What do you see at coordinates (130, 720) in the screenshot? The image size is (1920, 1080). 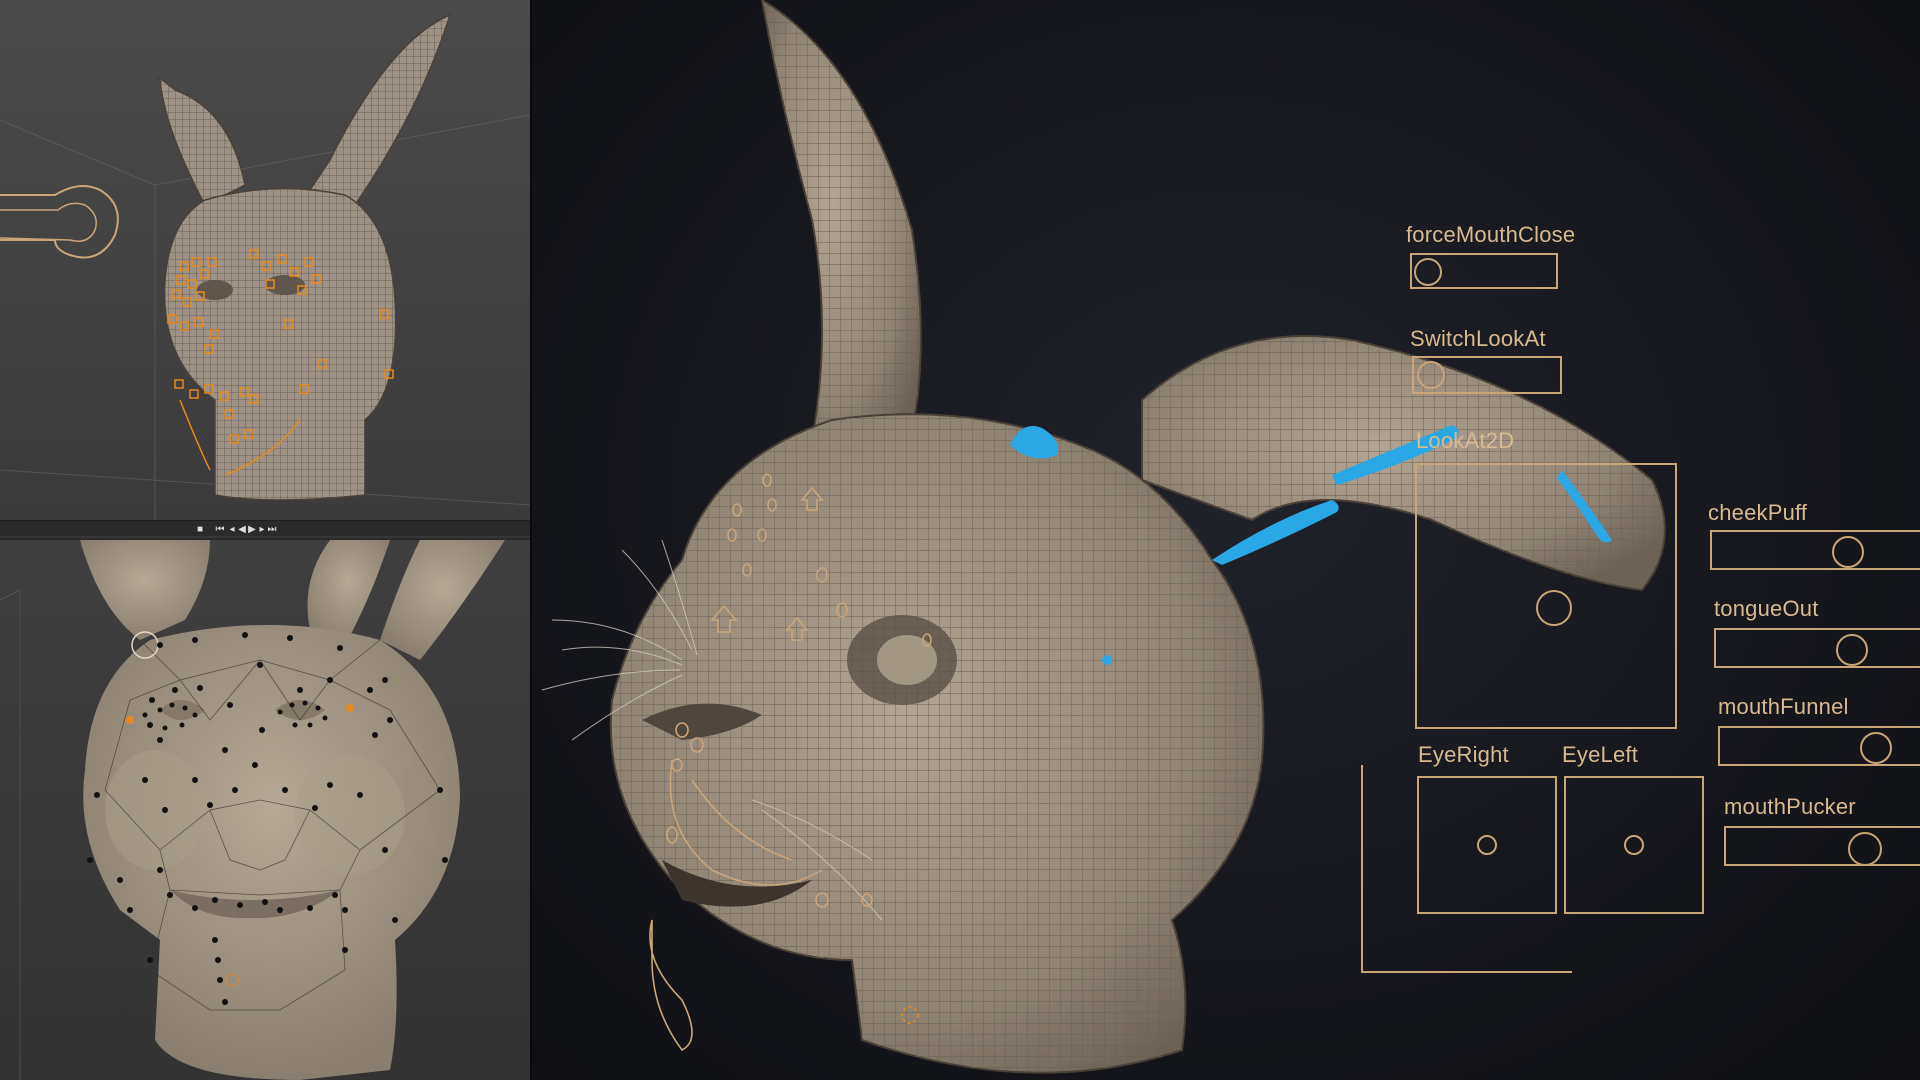 I see `selected-joint-left-icon` at bounding box center [130, 720].